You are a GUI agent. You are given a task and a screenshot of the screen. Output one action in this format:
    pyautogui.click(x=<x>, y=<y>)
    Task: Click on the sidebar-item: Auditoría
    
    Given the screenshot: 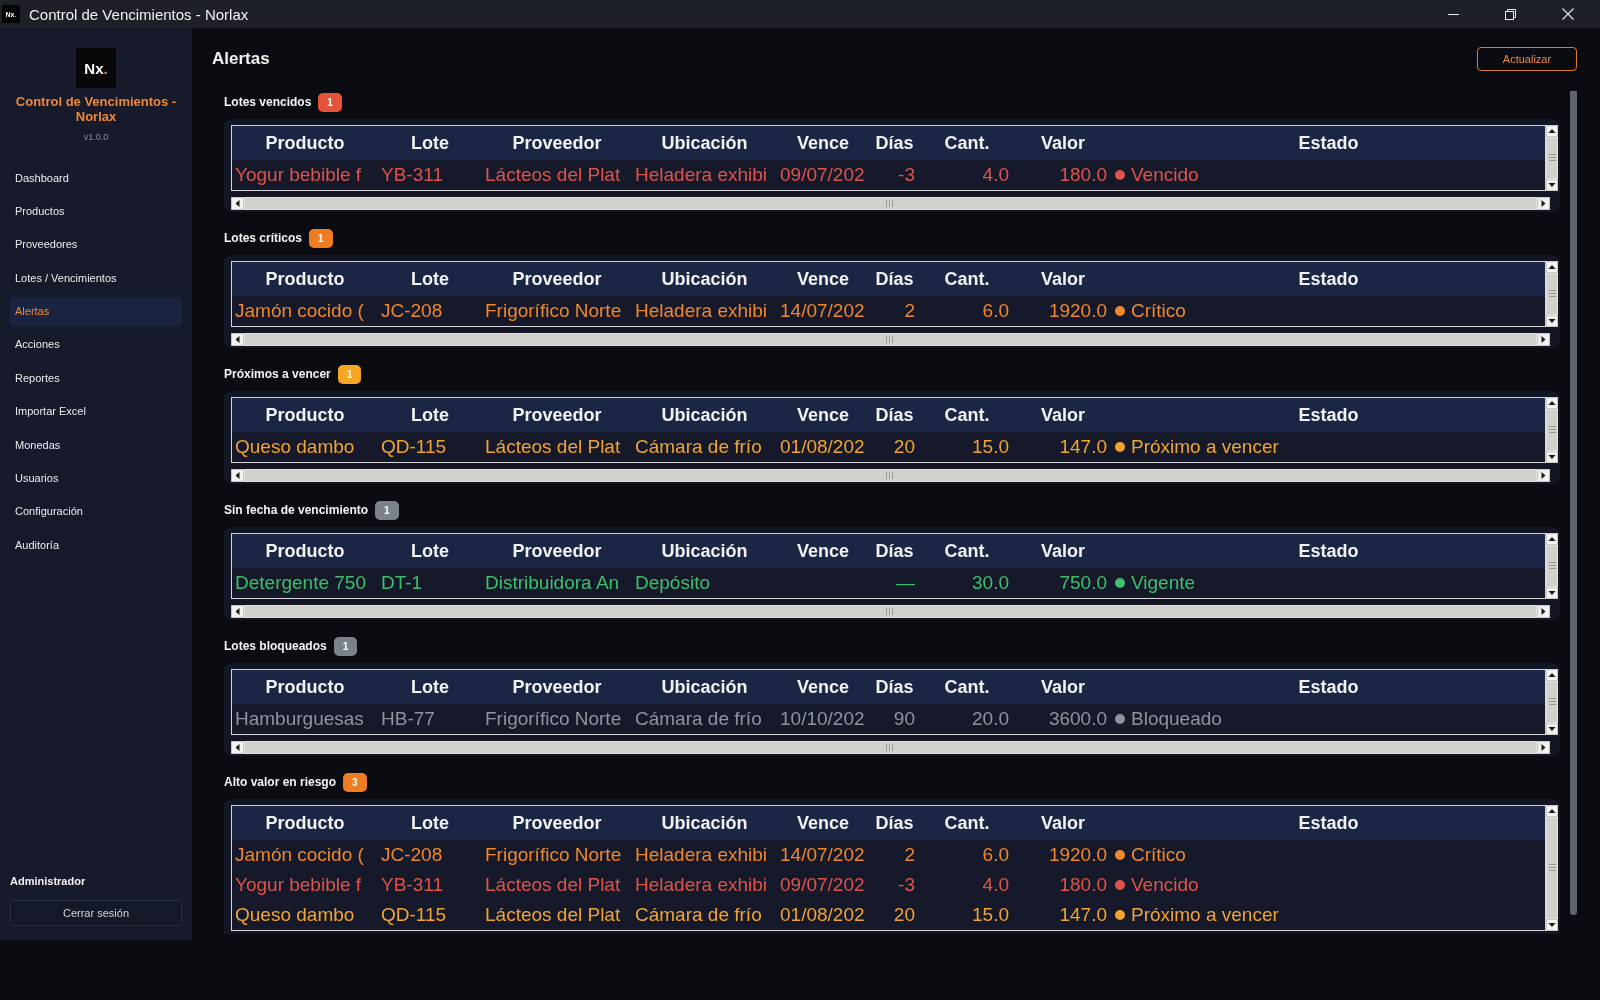 What is the action you would take?
    pyautogui.click(x=96, y=545)
    